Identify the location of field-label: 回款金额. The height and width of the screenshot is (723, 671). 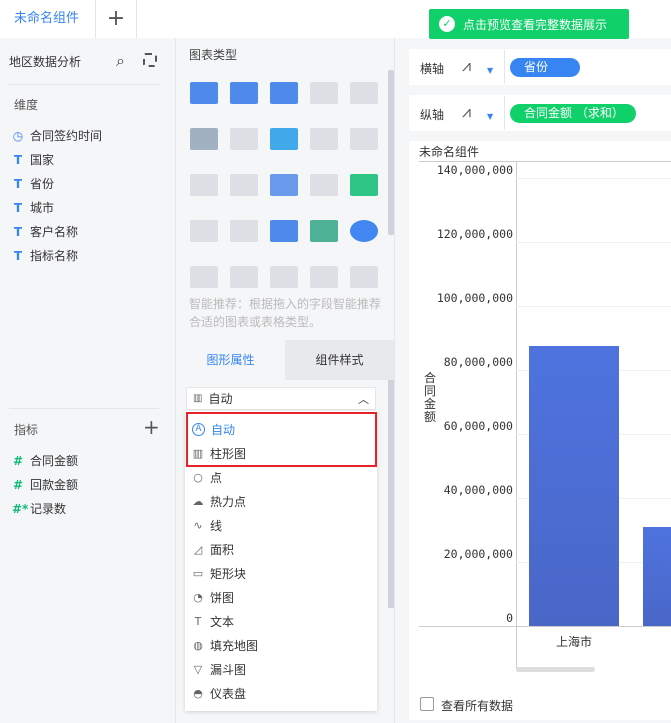
(54, 485).